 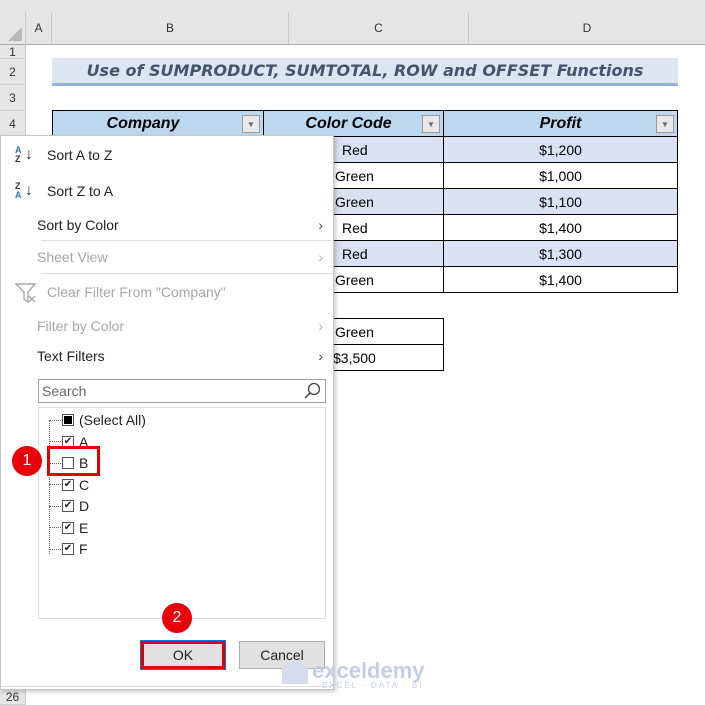 What do you see at coordinates (24, 190) in the screenshot?
I see `sort-descending-icon: Z A ↓` at bounding box center [24, 190].